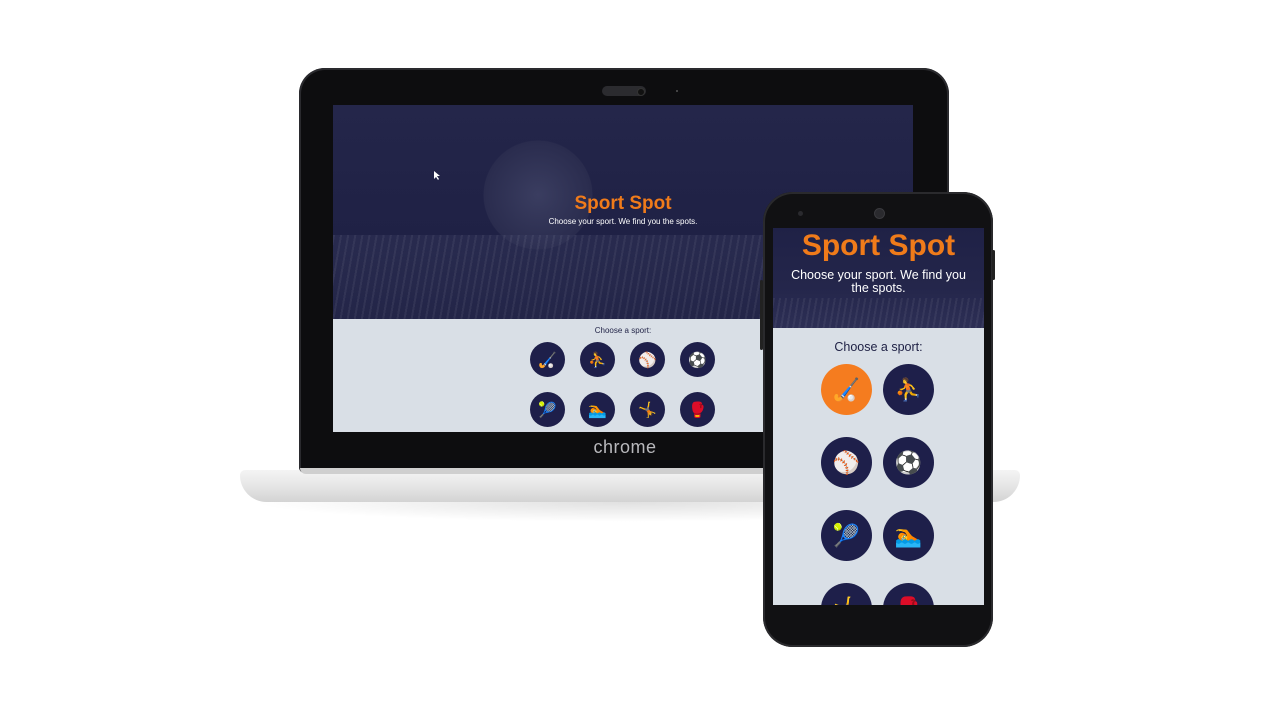 Image resolution: width=1281 pixels, height=721 pixels. What do you see at coordinates (878, 245) in the screenshot?
I see `phone-page-title: Sport Spot` at bounding box center [878, 245].